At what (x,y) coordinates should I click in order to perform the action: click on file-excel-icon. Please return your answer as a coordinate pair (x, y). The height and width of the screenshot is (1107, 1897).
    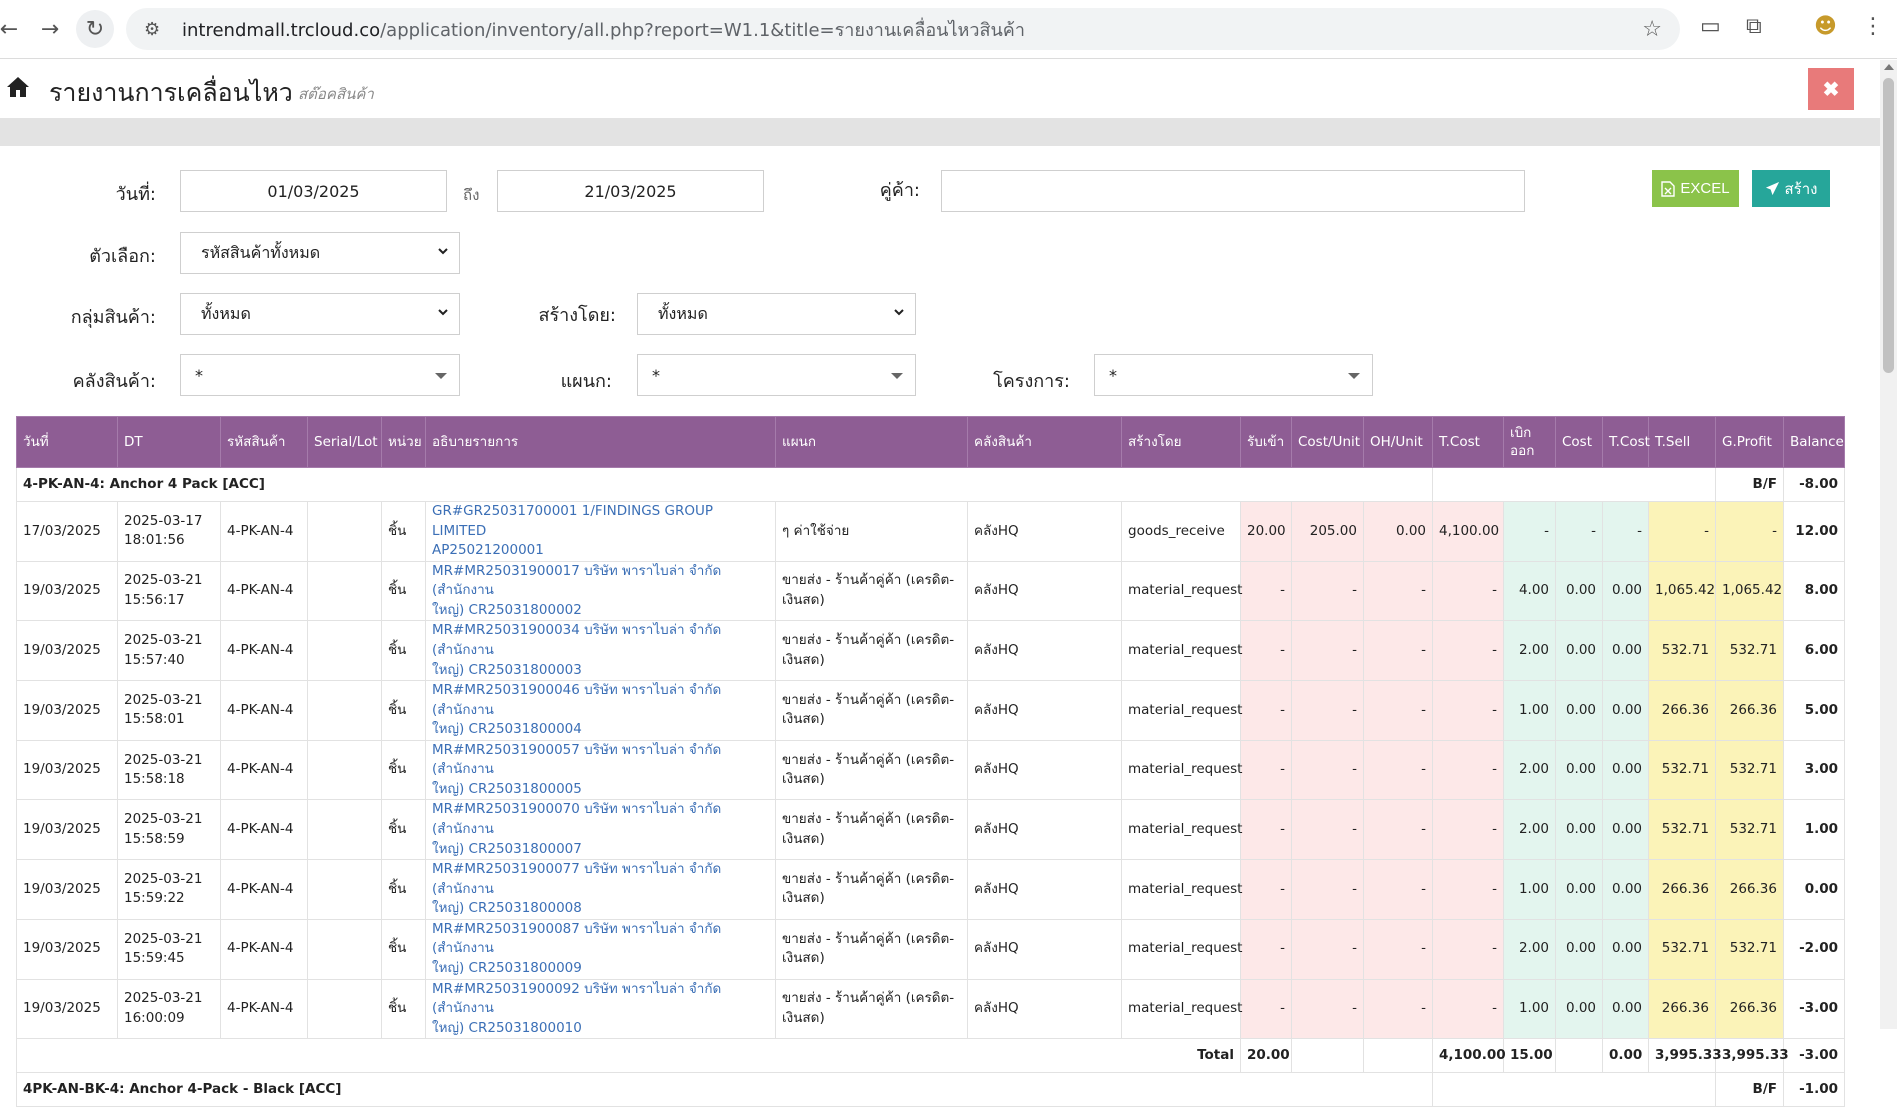
    Looking at the image, I should click on (1668, 188).